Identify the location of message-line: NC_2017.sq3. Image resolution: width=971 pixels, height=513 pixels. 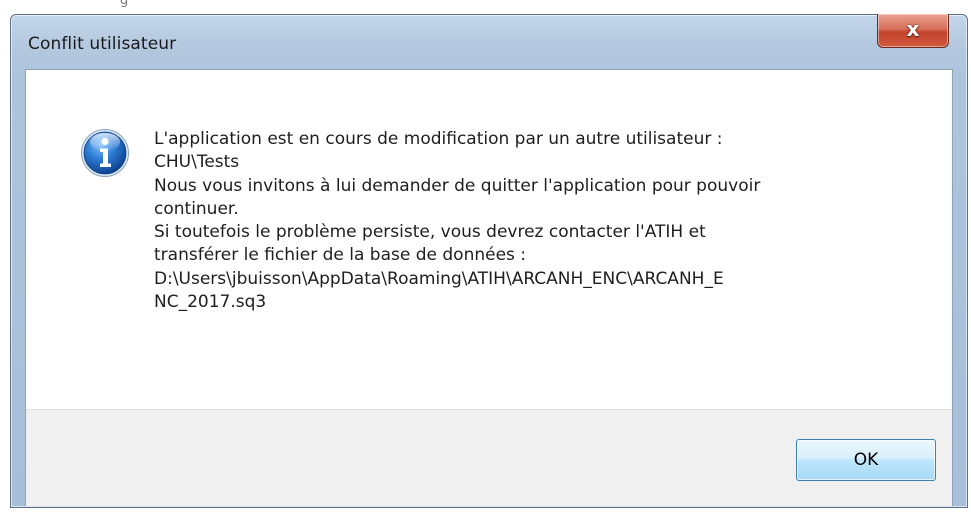
(210, 302).